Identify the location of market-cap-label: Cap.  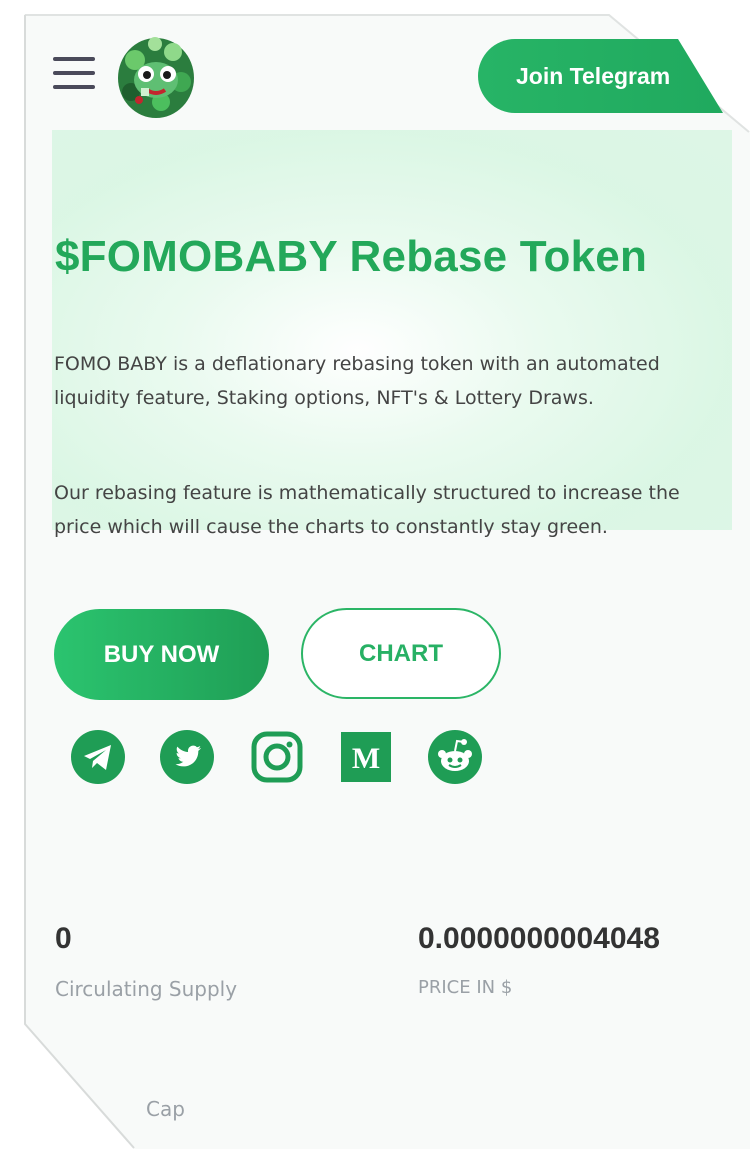
(165, 1109).